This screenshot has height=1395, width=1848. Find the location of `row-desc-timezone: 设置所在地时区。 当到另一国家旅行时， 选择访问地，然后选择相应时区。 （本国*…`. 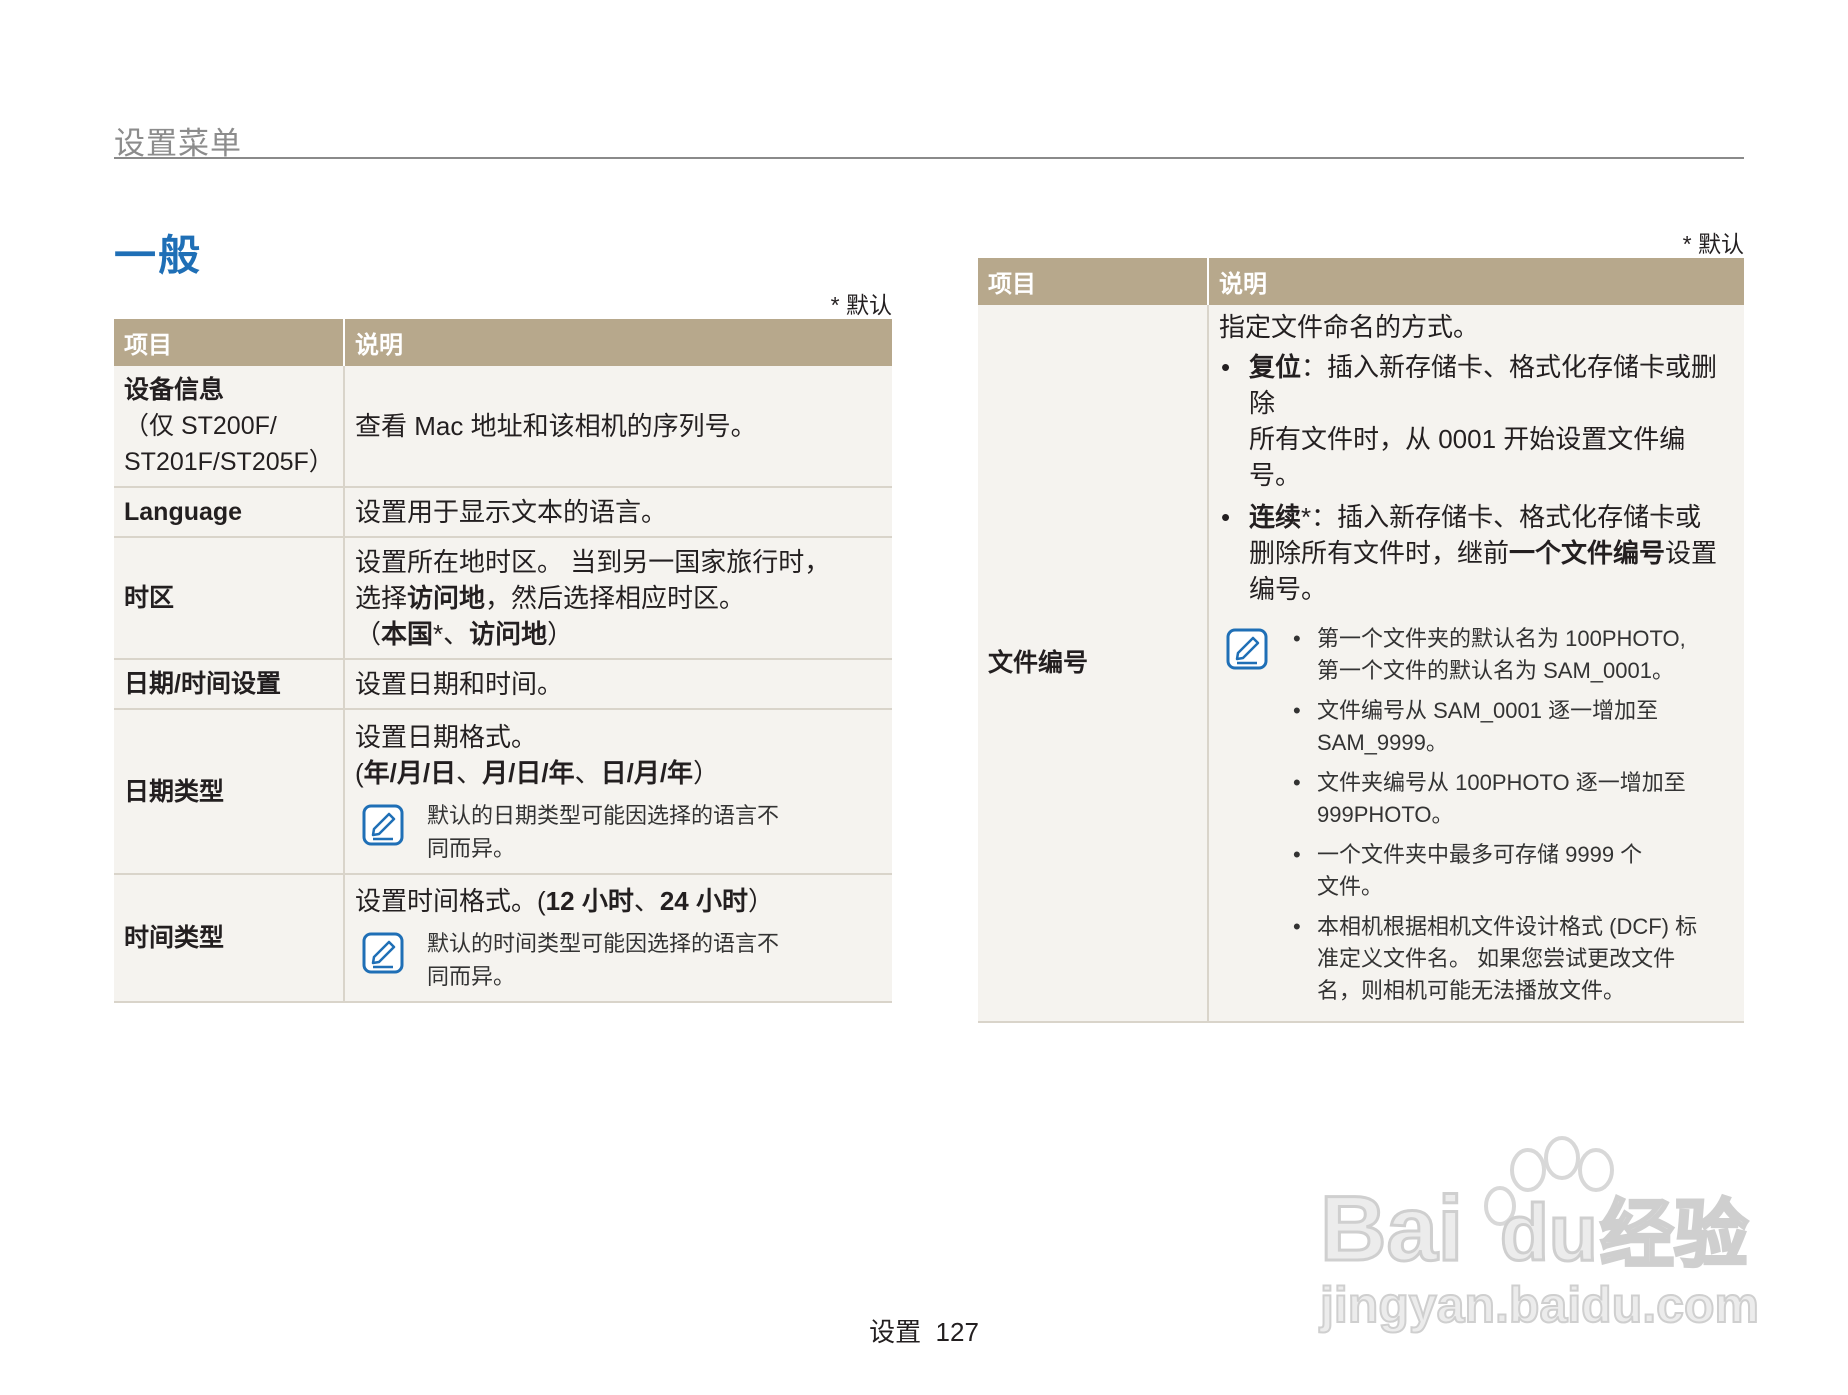

row-desc-timezone: 设置所在地时区。 当到另一国家旅行时， 选择访问地，然后选择相应时区。 （本国*… is located at coordinates (618, 598).